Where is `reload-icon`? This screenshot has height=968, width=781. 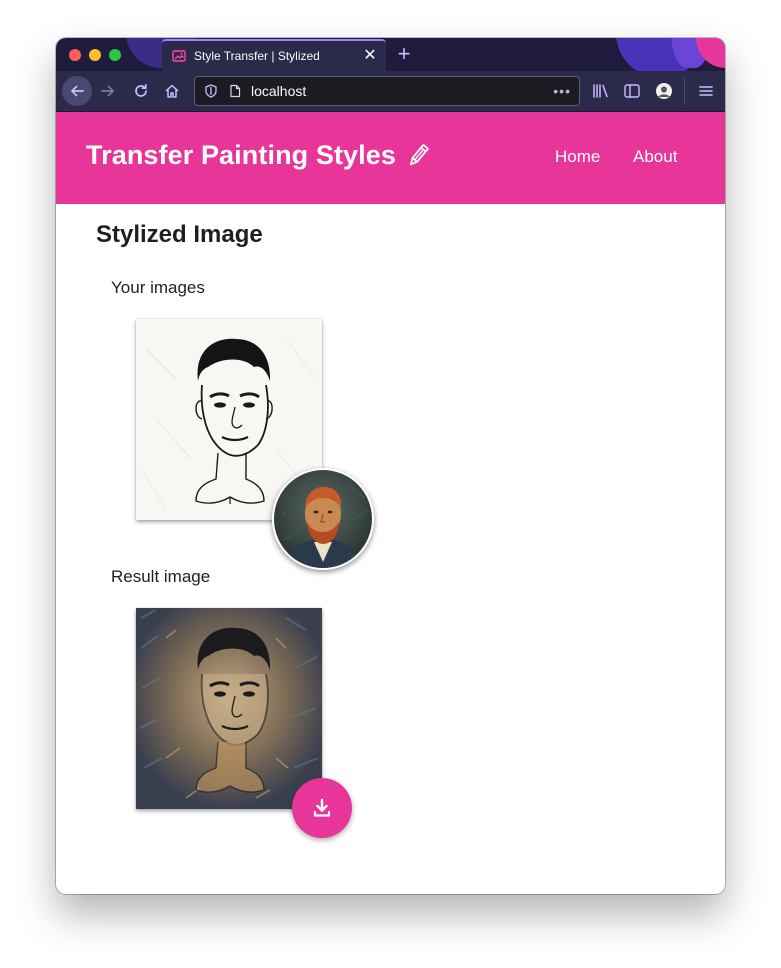
reload-icon is located at coordinates (141, 90).